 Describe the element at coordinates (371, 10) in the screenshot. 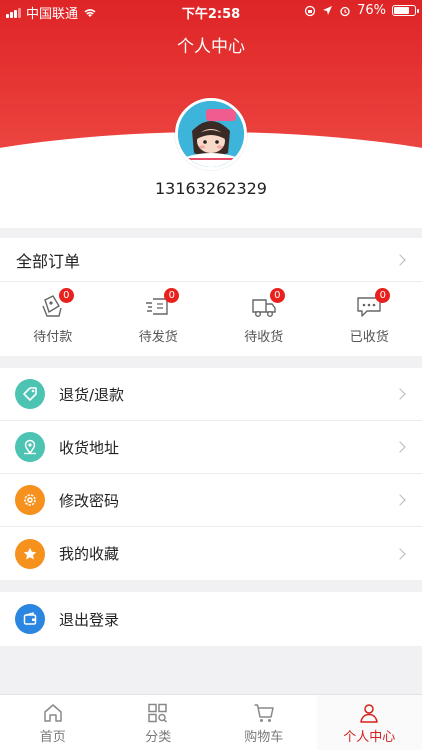

I see `battery-percent: 76%` at that location.